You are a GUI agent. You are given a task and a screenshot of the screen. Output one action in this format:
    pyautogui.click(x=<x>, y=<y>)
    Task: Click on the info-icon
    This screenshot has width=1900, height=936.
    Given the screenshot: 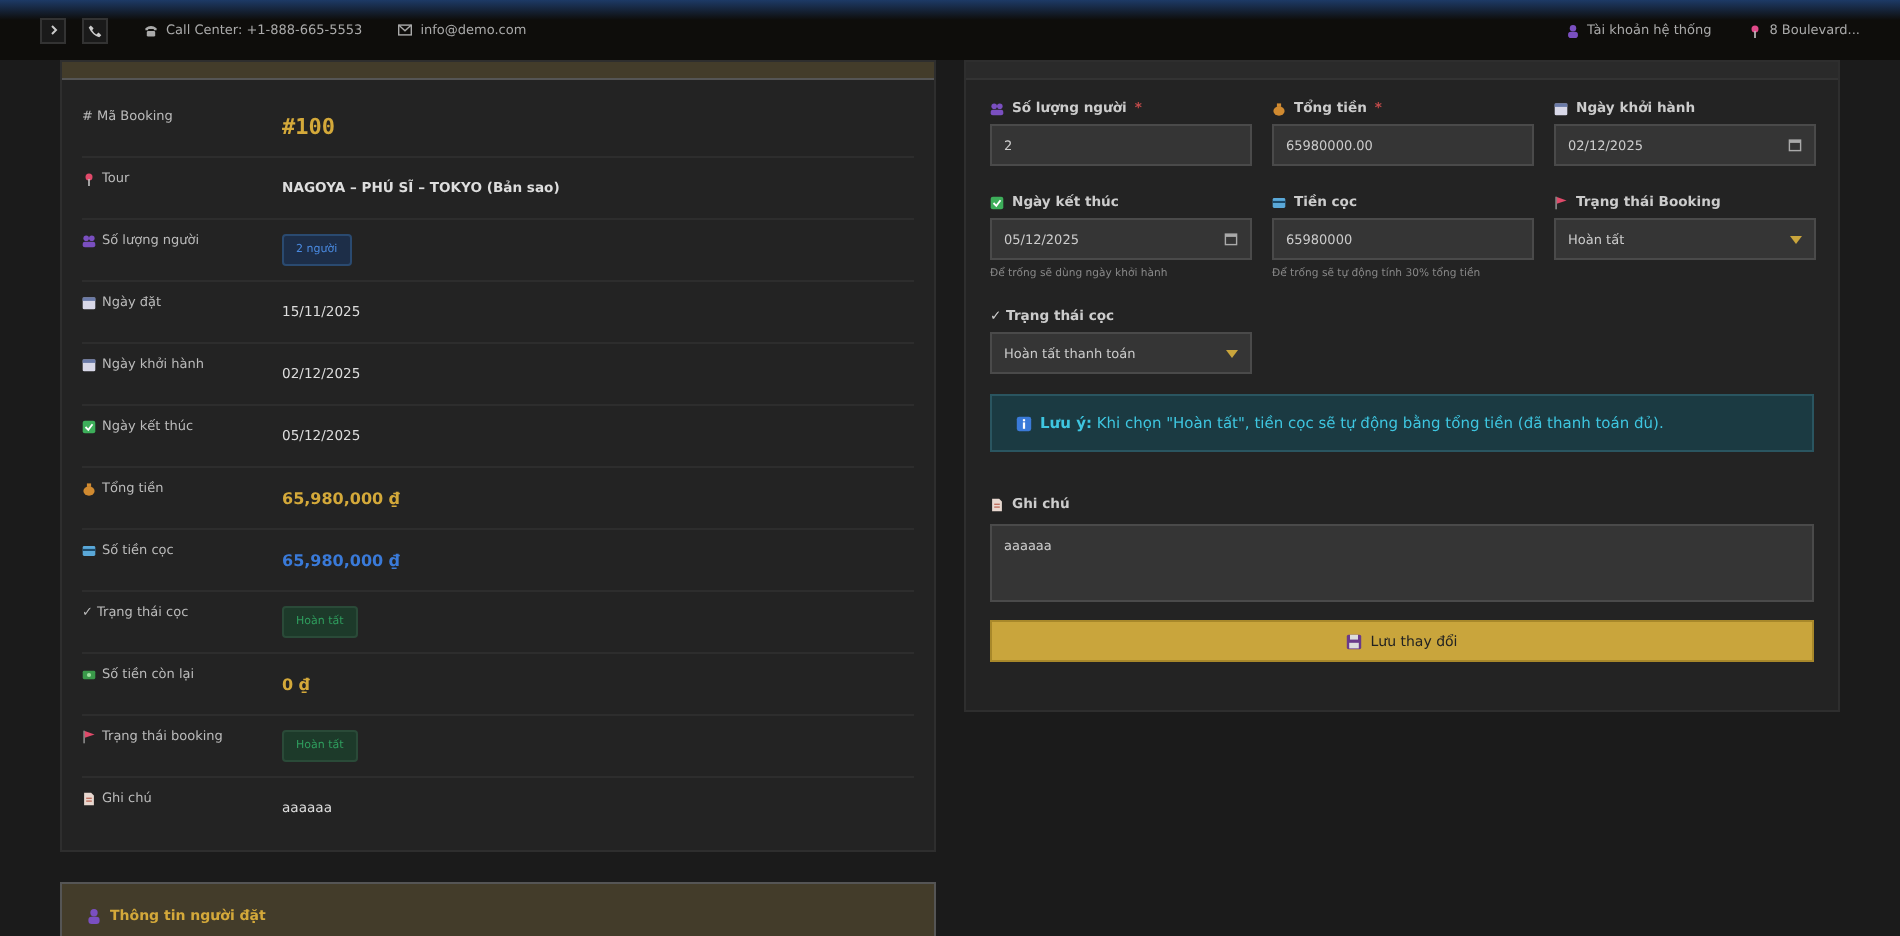 What is the action you would take?
    pyautogui.click(x=1024, y=423)
    